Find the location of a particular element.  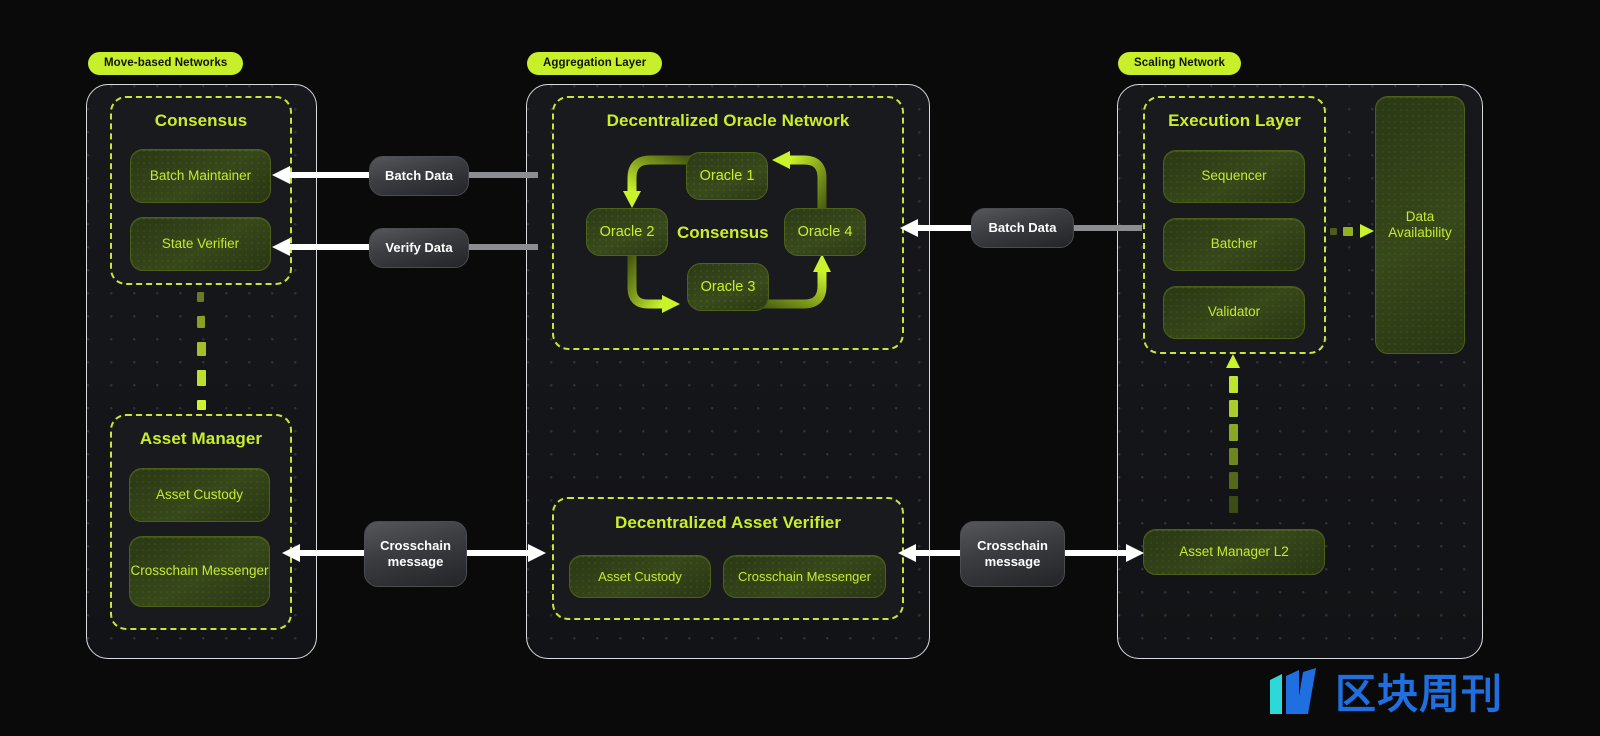

oracle-node-4: Oracle 4 is located at coordinates (825, 232).